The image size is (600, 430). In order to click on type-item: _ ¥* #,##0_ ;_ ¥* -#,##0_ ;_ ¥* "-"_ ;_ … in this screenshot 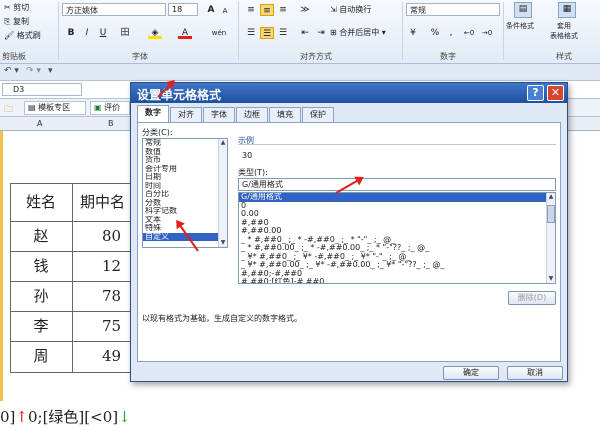, I will do `click(397, 257)`.